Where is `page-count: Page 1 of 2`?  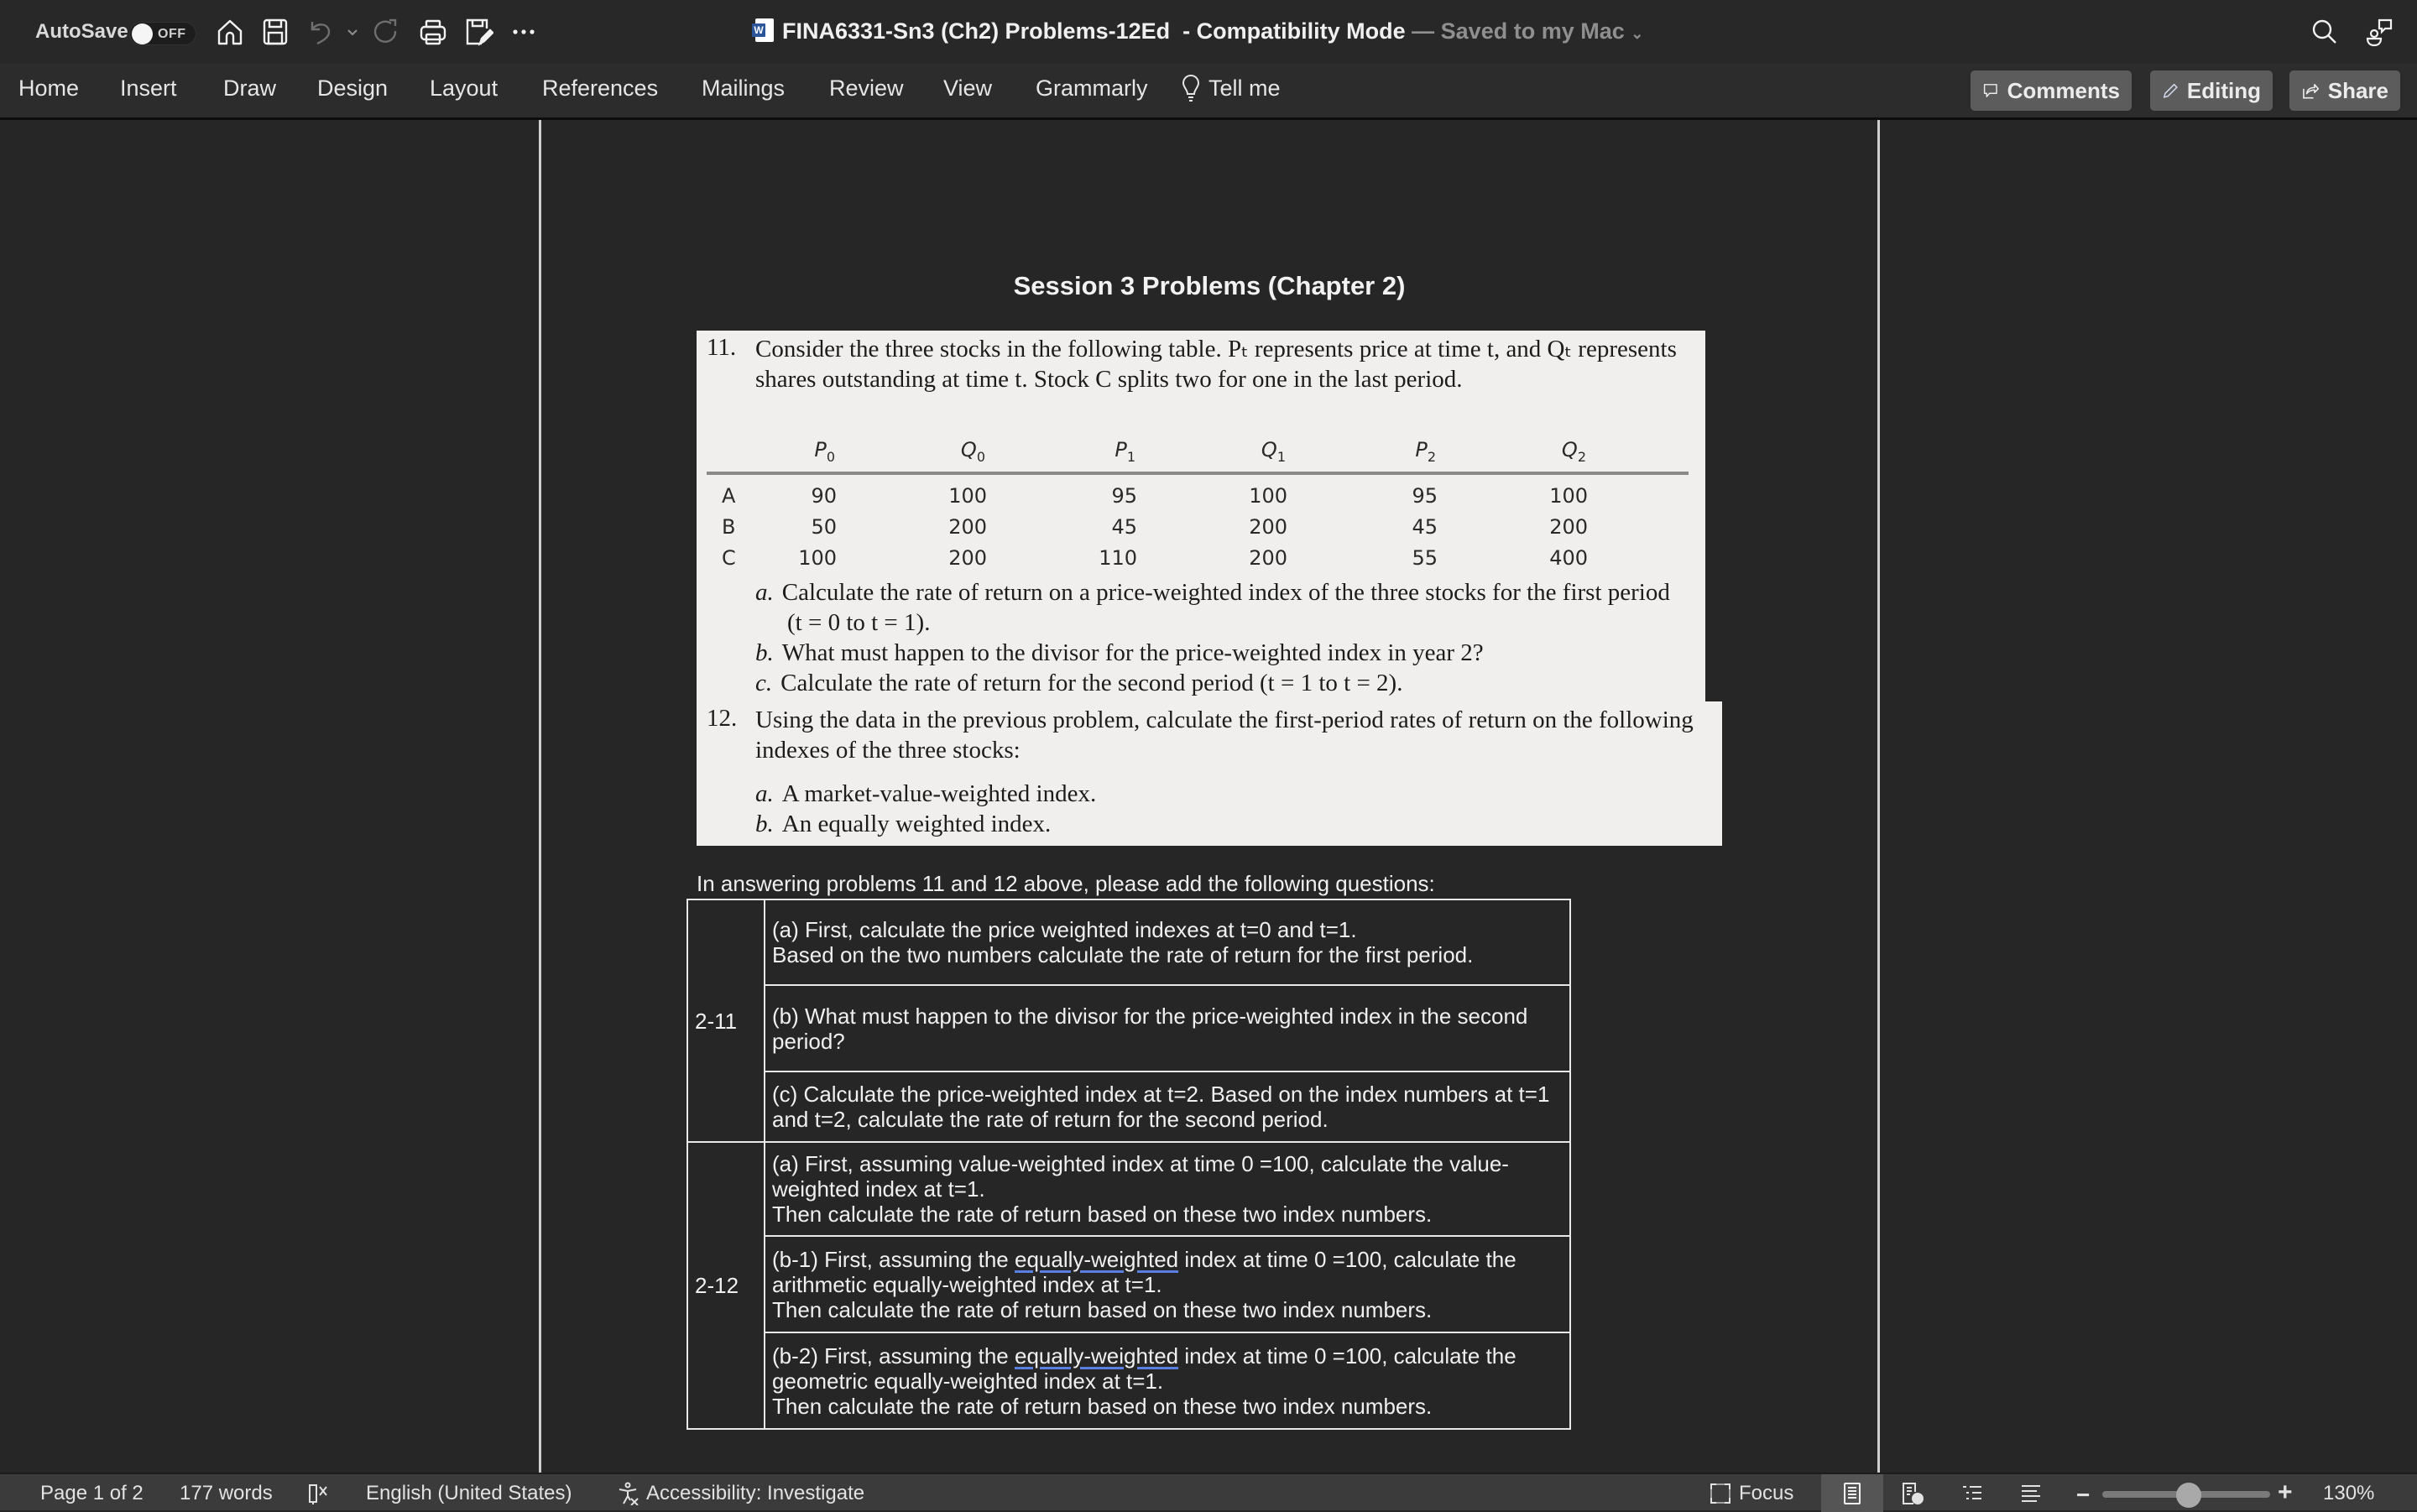
page-count: Page 1 of 2 is located at coordinates (92, 1493).